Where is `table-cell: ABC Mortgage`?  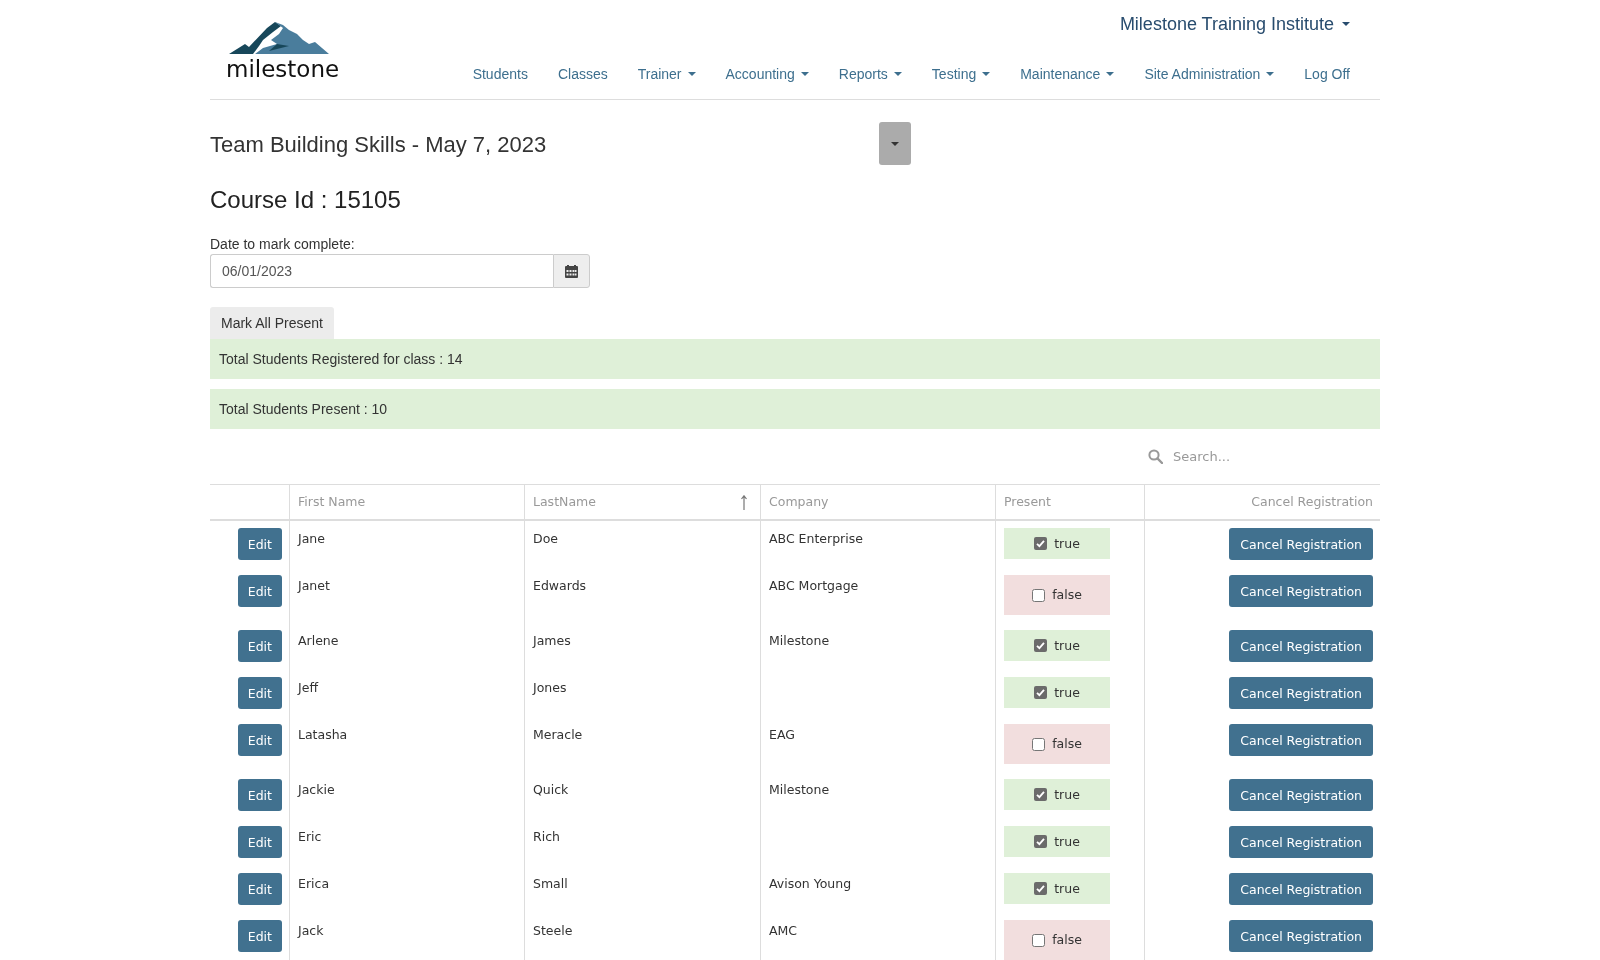 table-cell: ABC Mortgage is located at coordinates (877, 595).